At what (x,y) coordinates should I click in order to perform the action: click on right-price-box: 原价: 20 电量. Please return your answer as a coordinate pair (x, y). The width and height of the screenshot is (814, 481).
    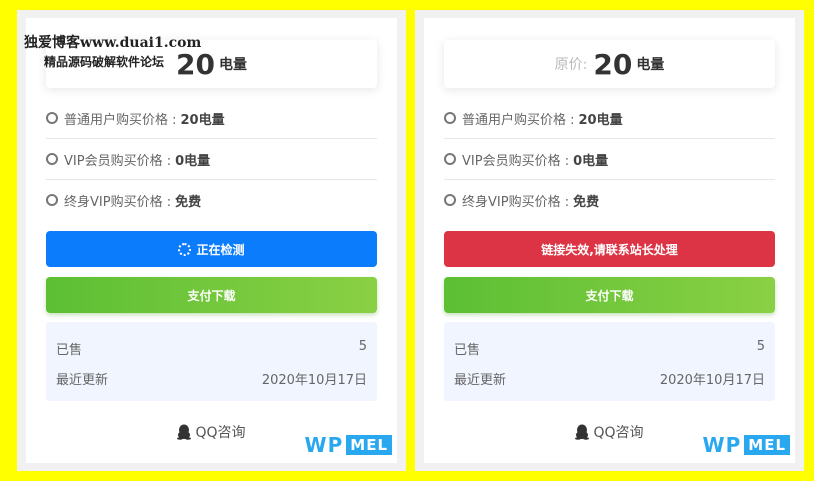
    Looking at the image, I should click on (609, 64).